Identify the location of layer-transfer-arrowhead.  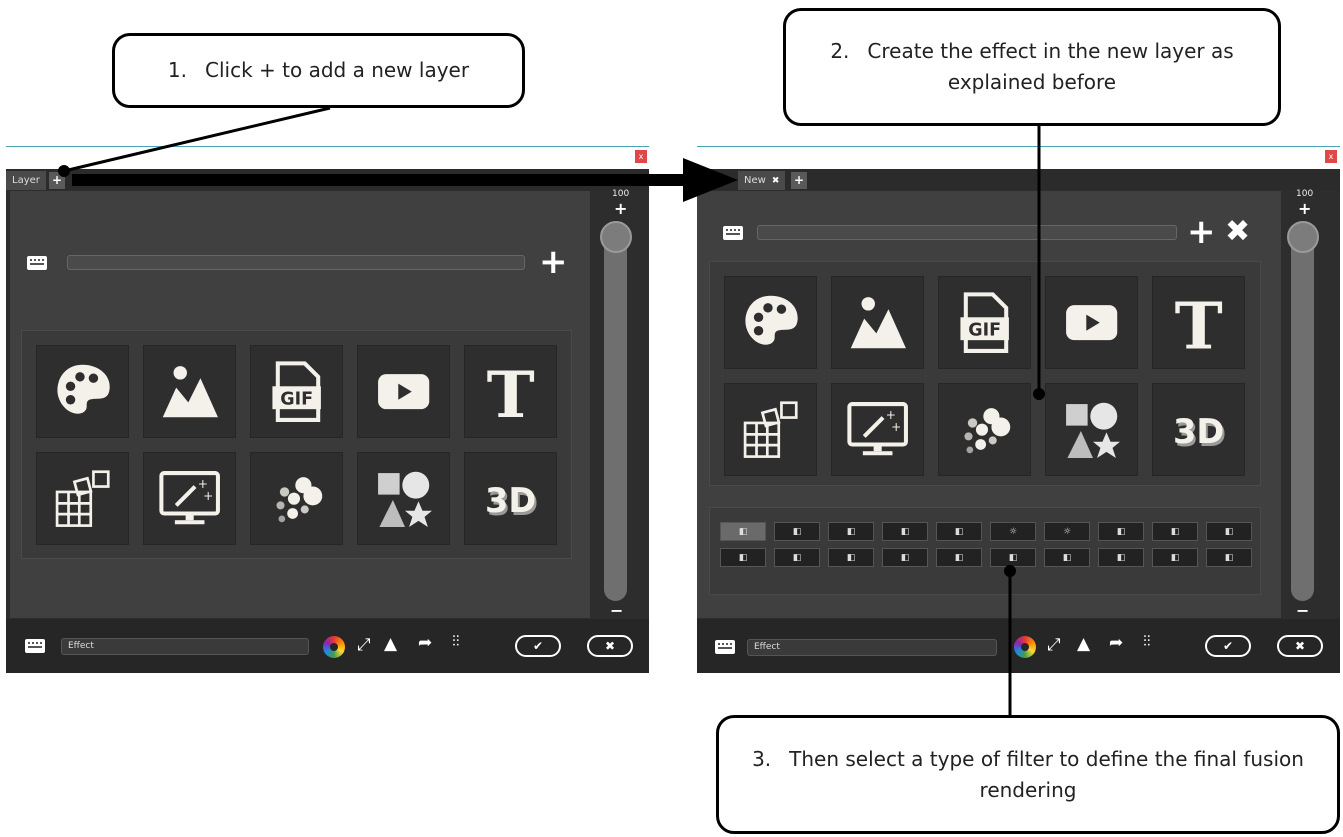
(710, 180).